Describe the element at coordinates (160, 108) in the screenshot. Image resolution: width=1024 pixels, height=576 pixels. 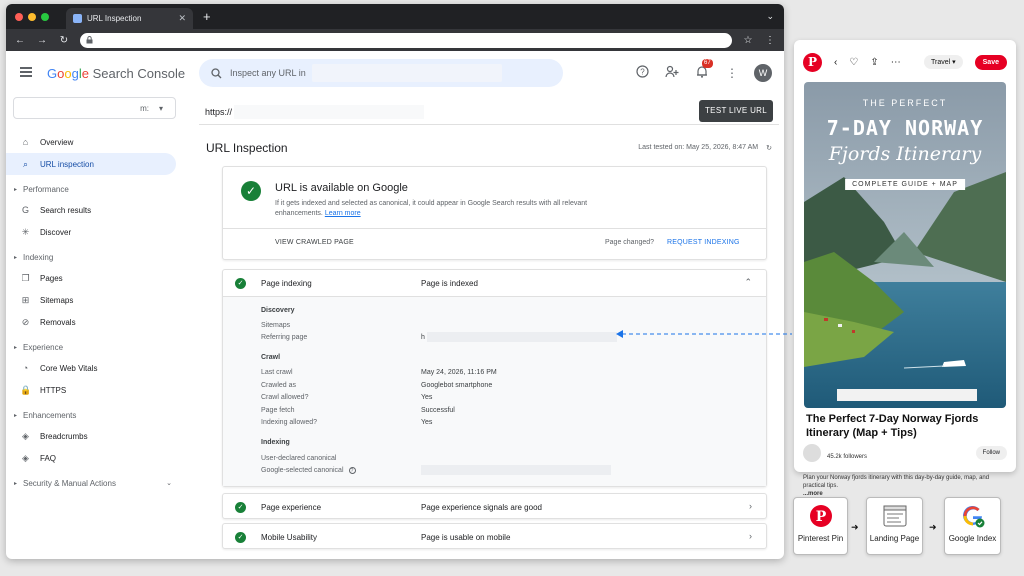
I see `chevron-down-icon: ▾` at that location.